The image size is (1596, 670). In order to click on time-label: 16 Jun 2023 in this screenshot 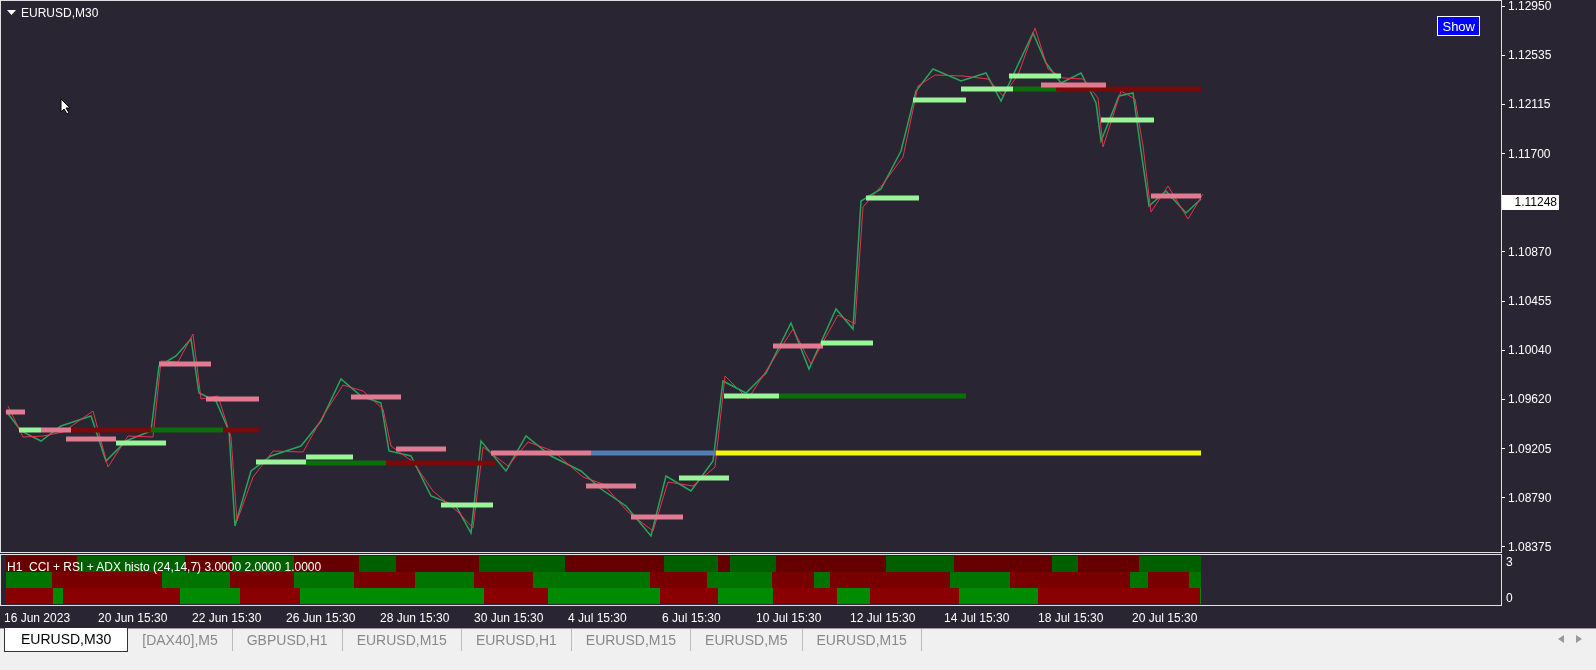, I will do `click(38, 618)`.